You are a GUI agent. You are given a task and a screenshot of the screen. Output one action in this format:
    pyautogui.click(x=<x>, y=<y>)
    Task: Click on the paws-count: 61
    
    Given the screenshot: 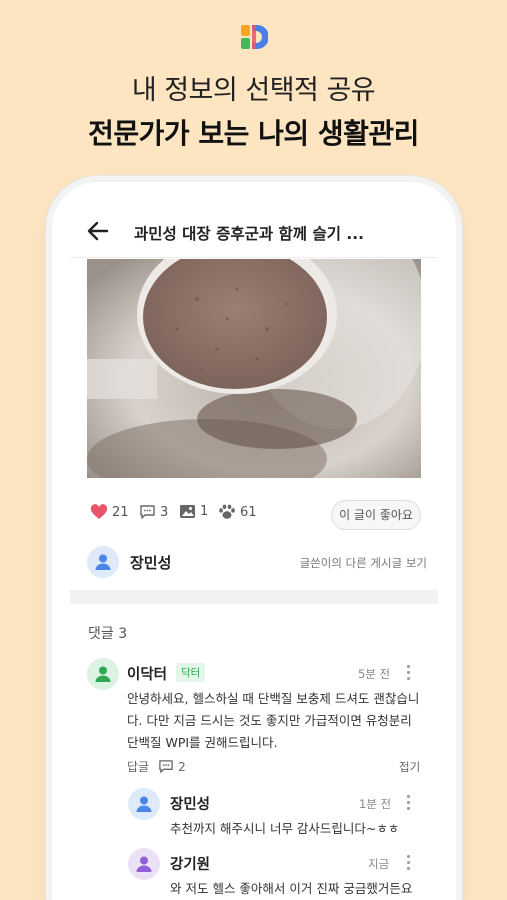 What is the action you would take?
    pyautogui.click(x=248, y=512)
    